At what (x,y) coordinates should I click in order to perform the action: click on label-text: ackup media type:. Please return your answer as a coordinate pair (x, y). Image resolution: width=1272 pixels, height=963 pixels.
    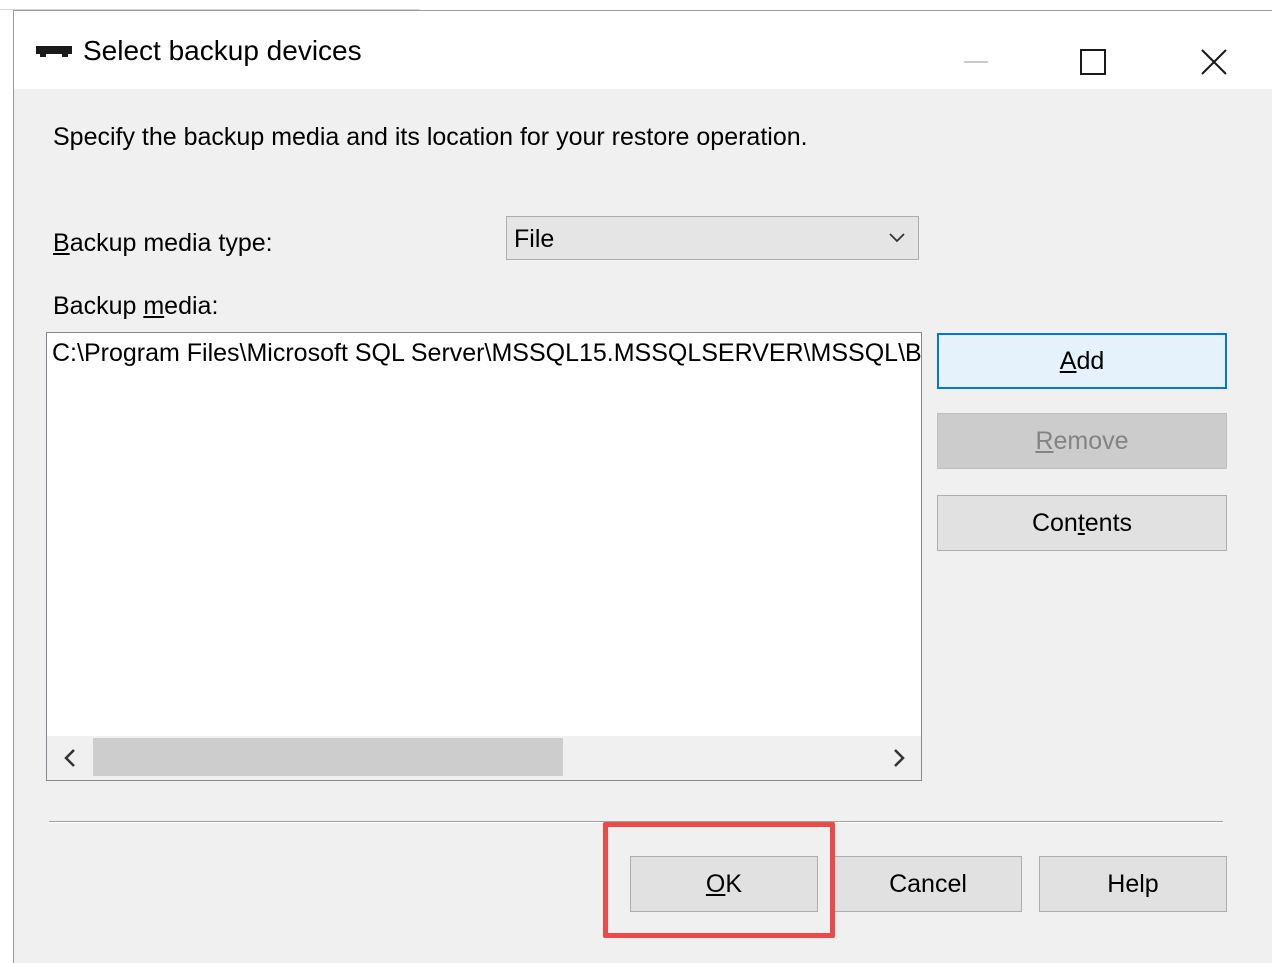
    Looking at the image, I should click on (171, 243).